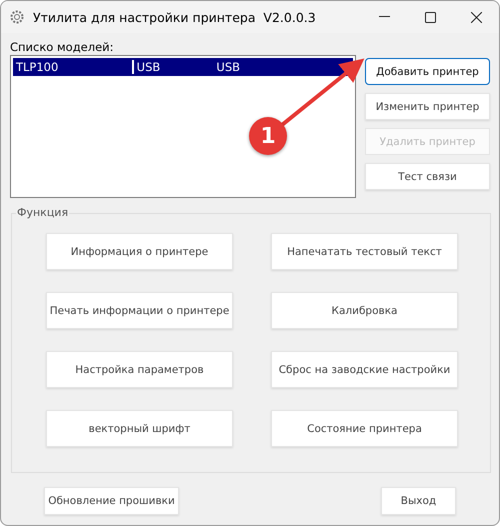 The image size is (500, 526). I want to click on group-title: Функция, so click(43, 212).